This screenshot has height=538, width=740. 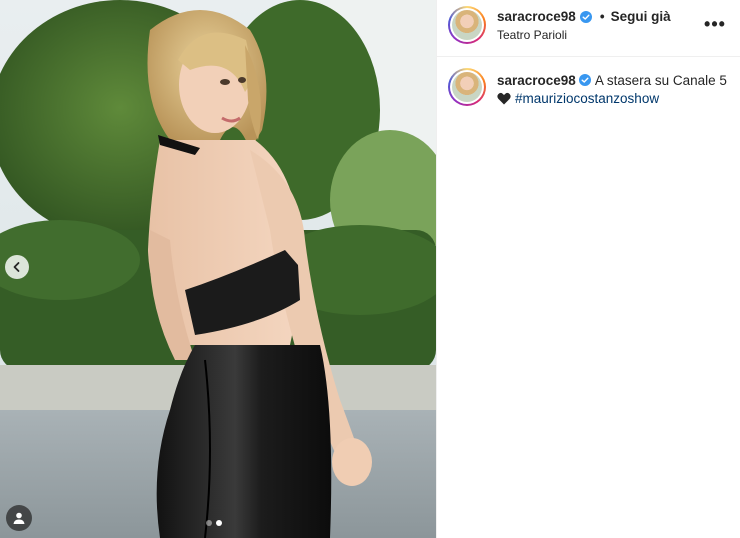 I want to click on location-link: Teatro Parioli, so click(x=532, y=35).